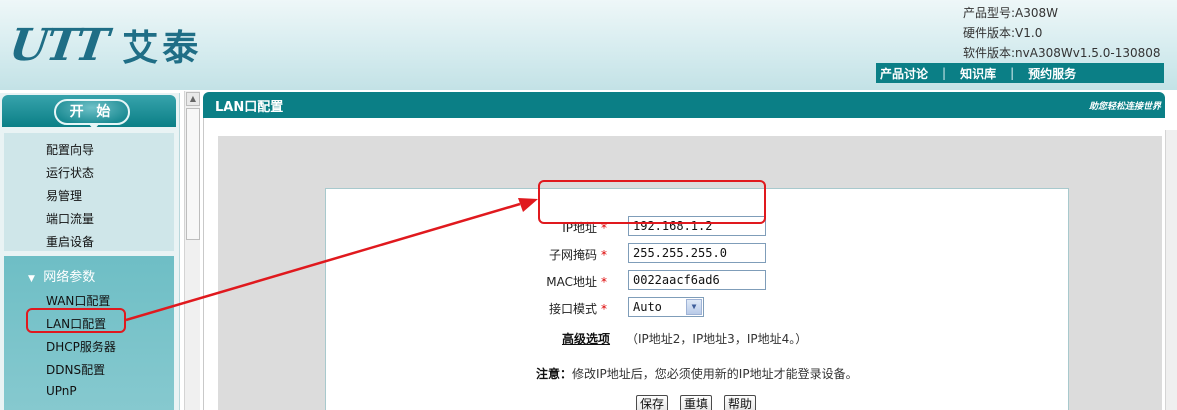 Image resolution: width=1177 pixels, height=410 pixels. What do you see at coordinates (652, 202) in the screenshot?
I see `ip-highlight-box` at bounding box center [652, 202].